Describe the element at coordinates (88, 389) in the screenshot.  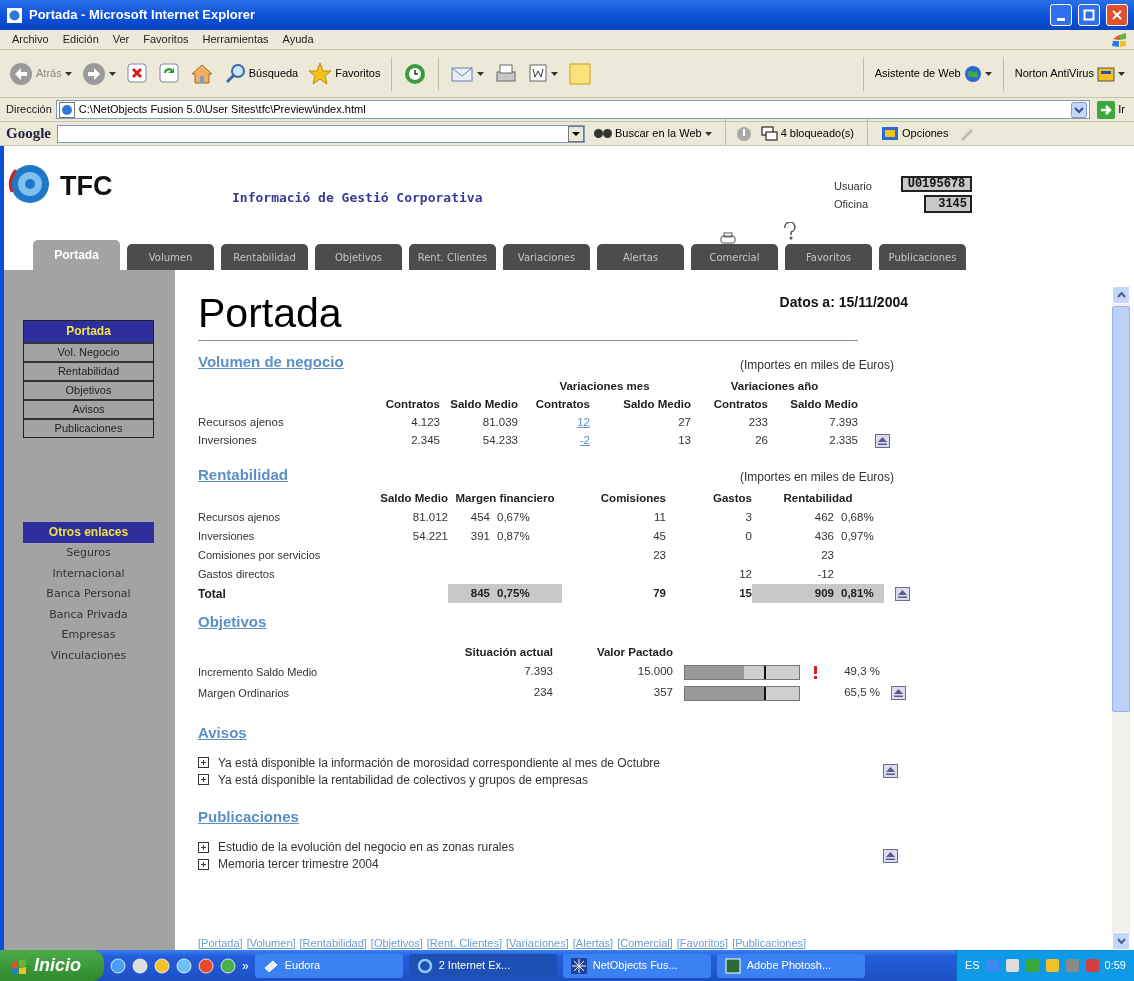
I see `nav-item: Objetivos` at that location.